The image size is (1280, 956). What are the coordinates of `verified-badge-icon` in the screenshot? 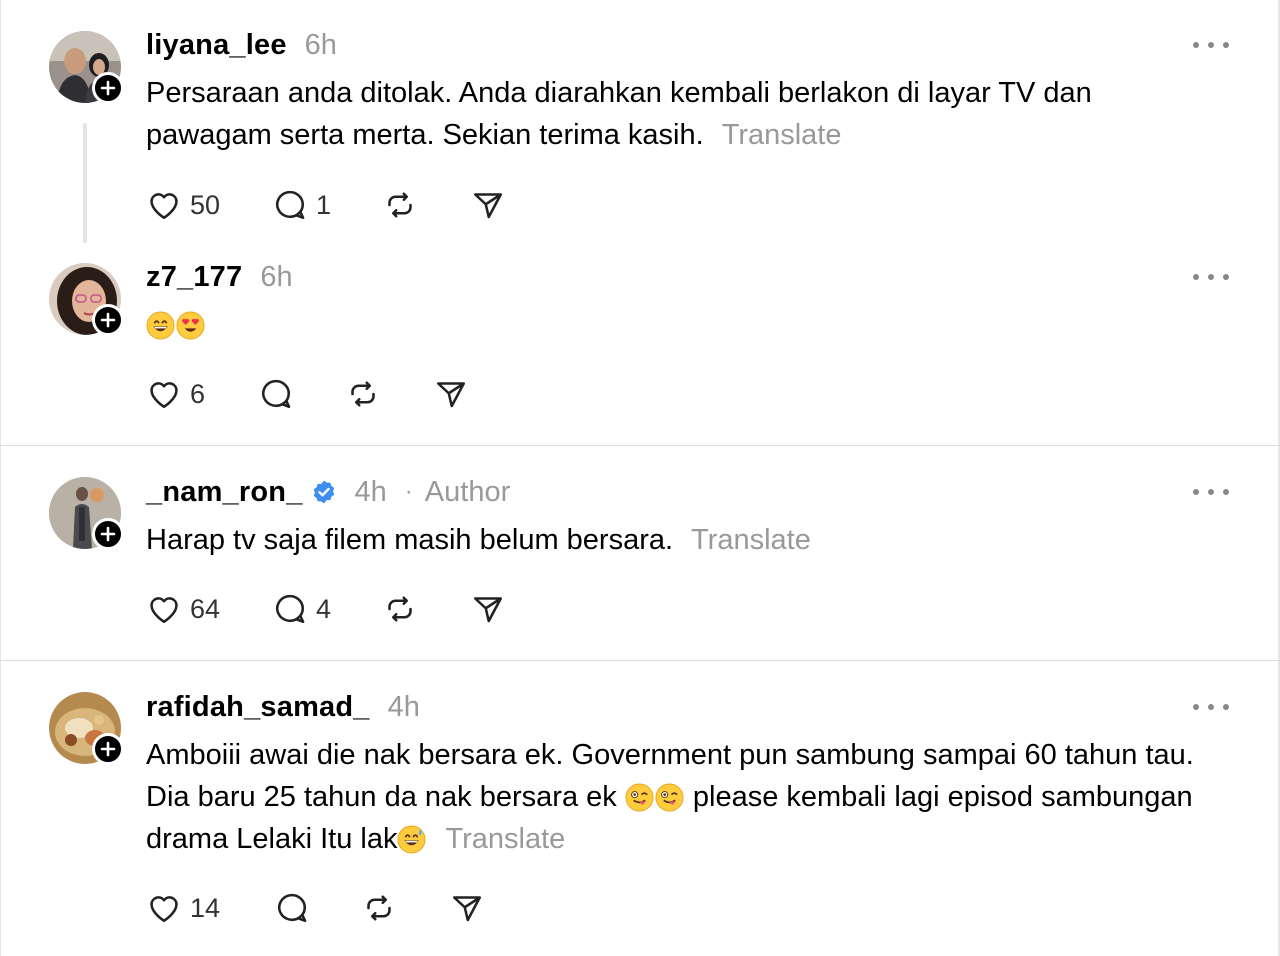 It's located at (323, 492).